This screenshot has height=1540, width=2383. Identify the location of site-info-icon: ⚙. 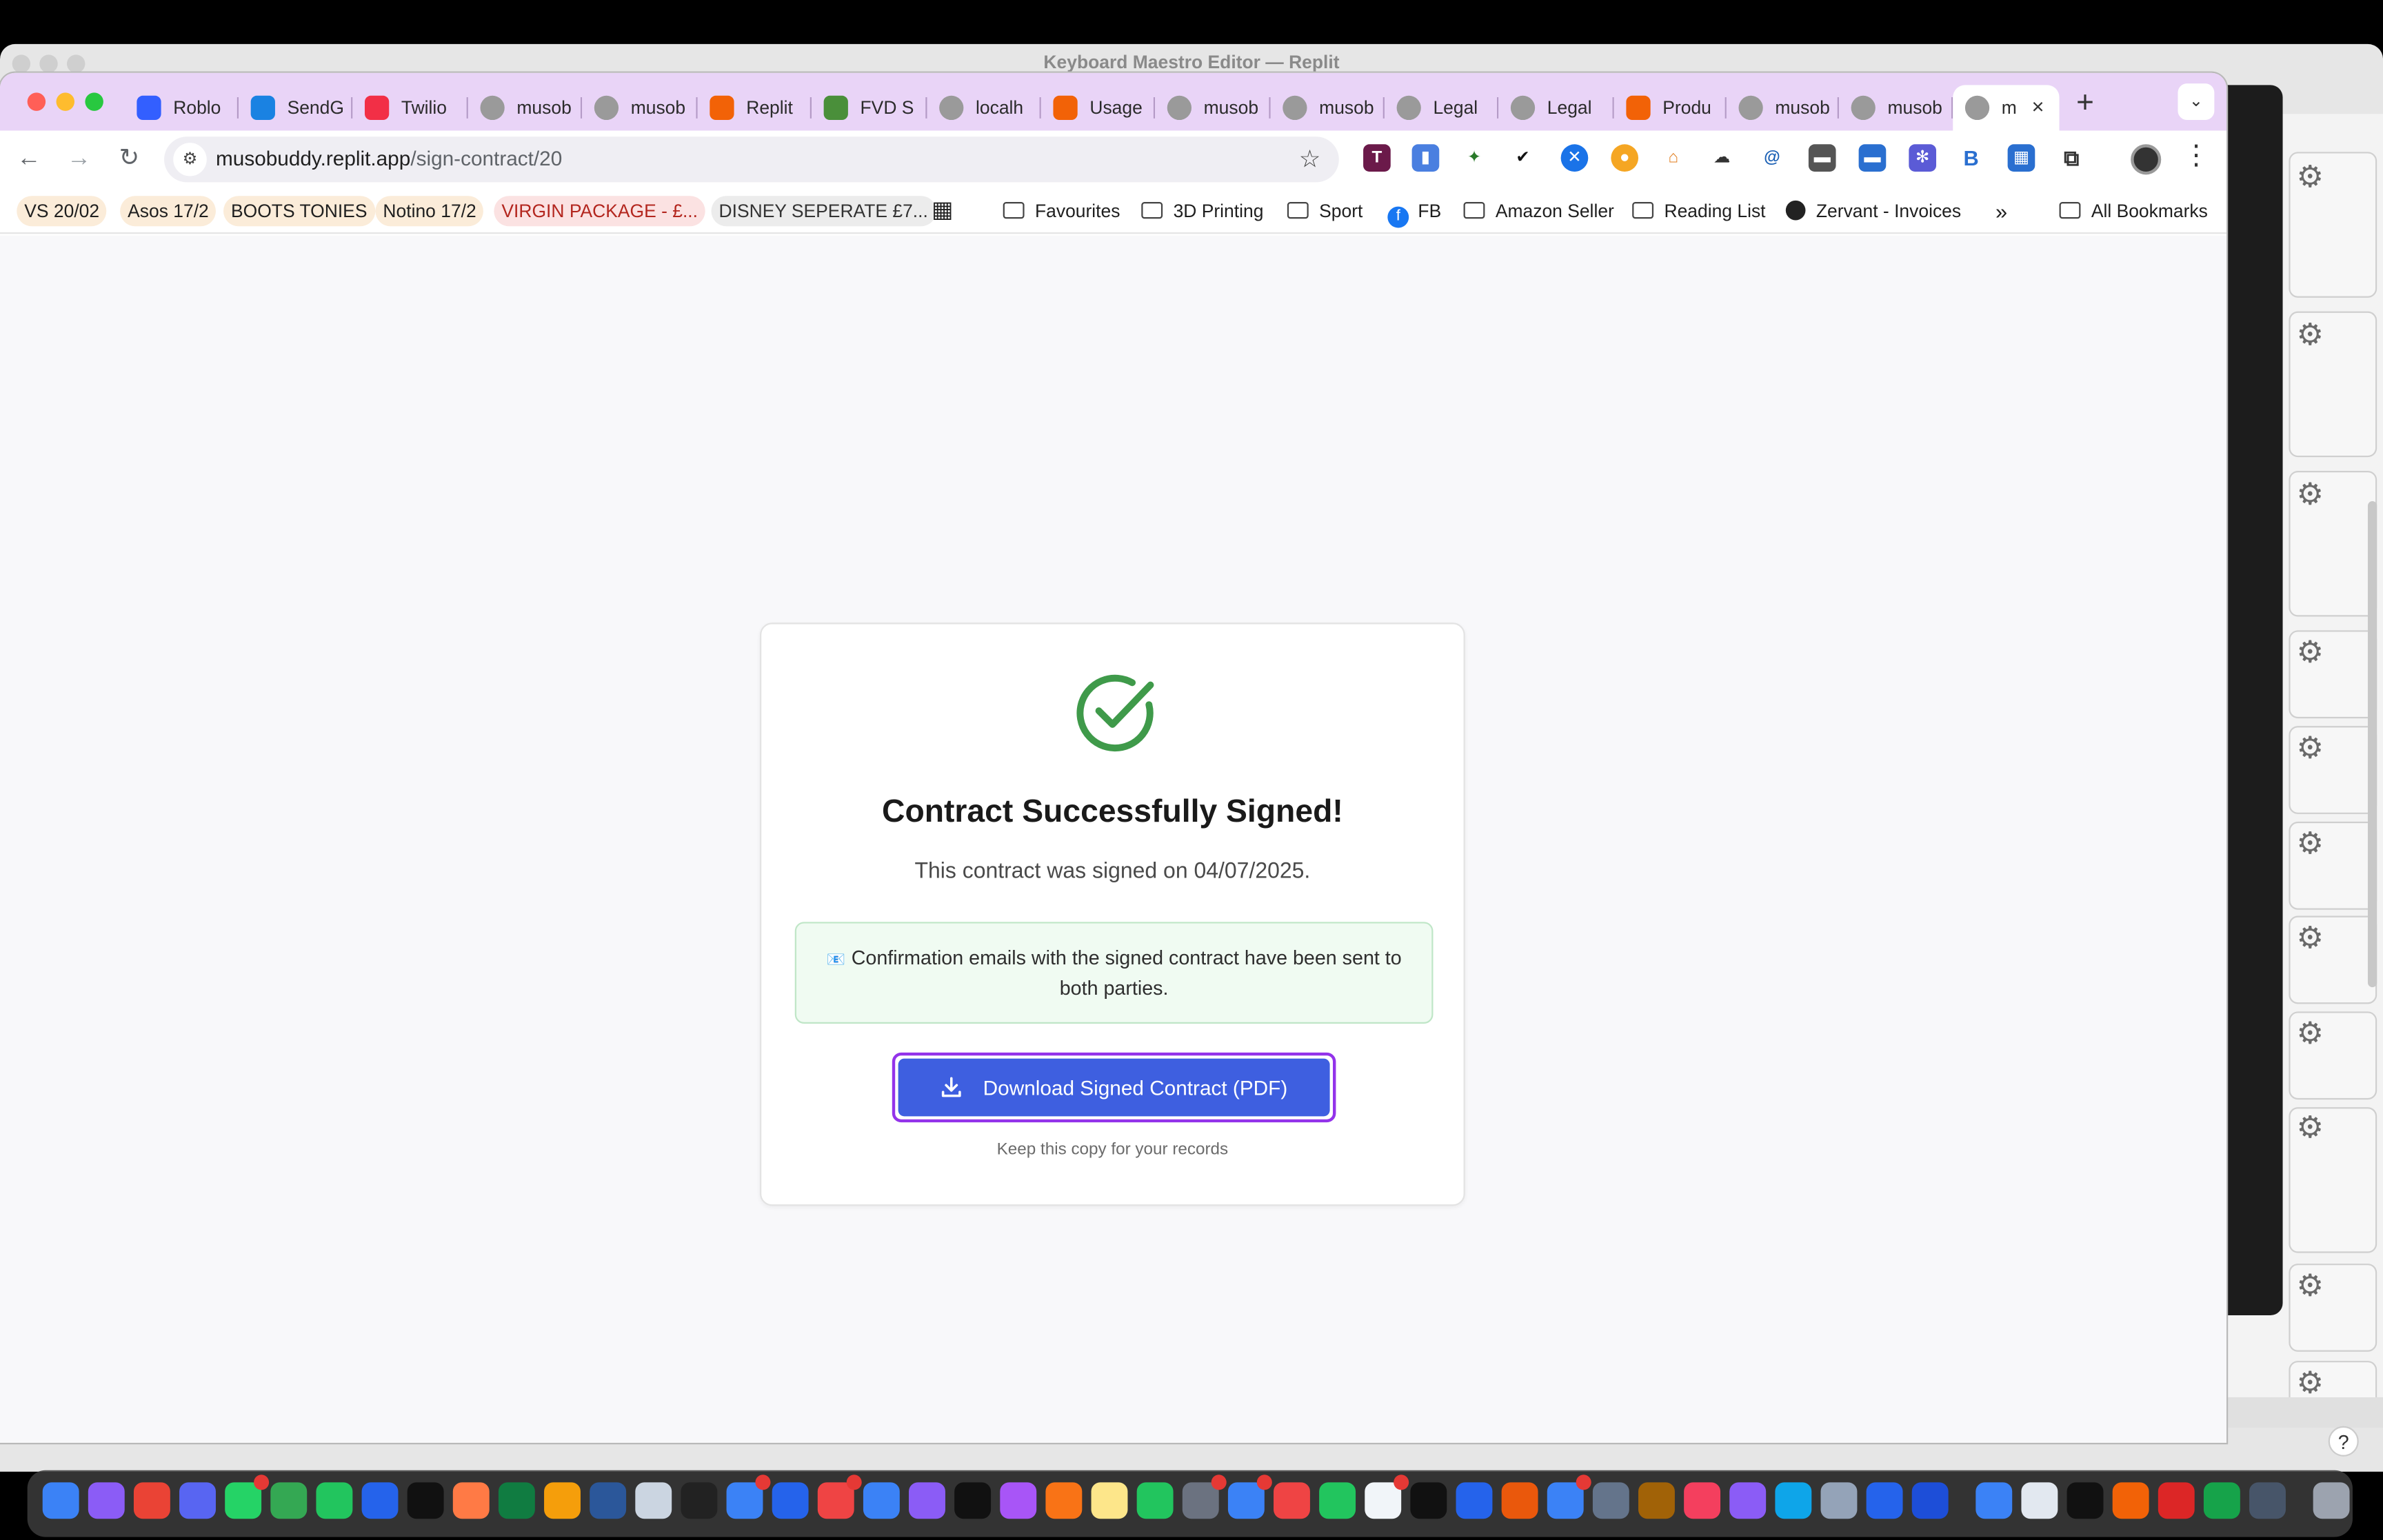
(190, 160).